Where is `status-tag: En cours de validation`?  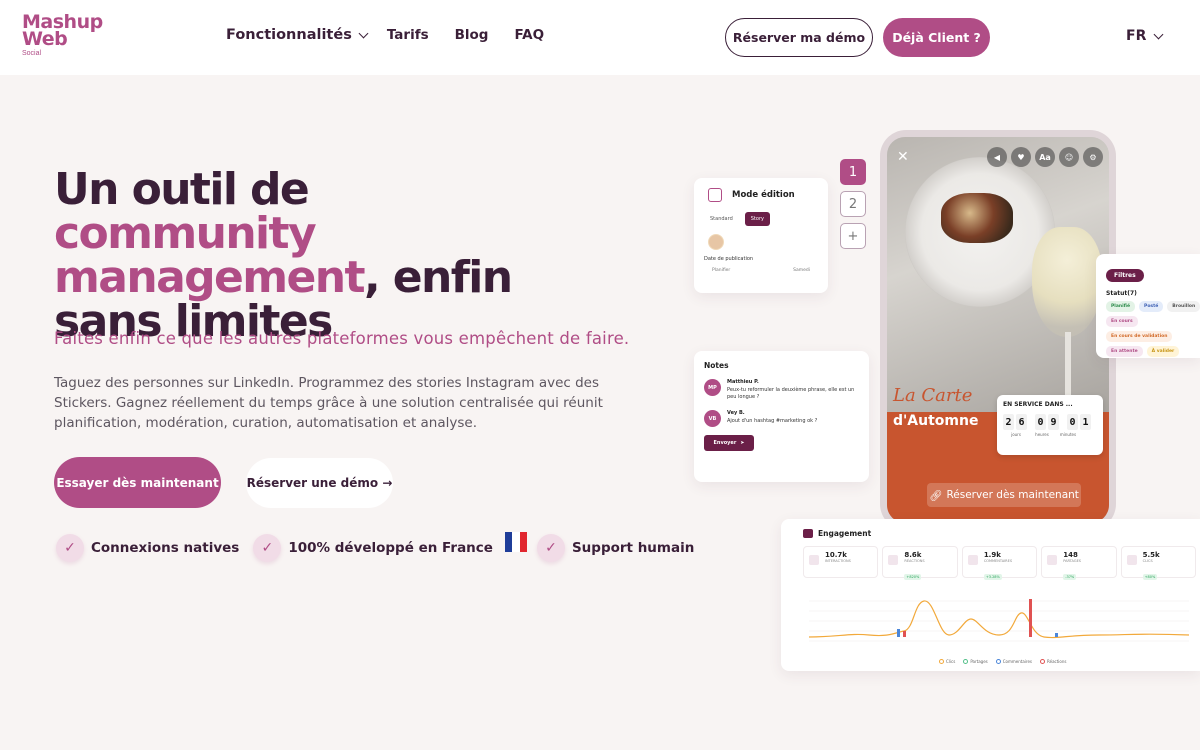 status-tag: En cours de validation is located at coordinates (1139, 336).